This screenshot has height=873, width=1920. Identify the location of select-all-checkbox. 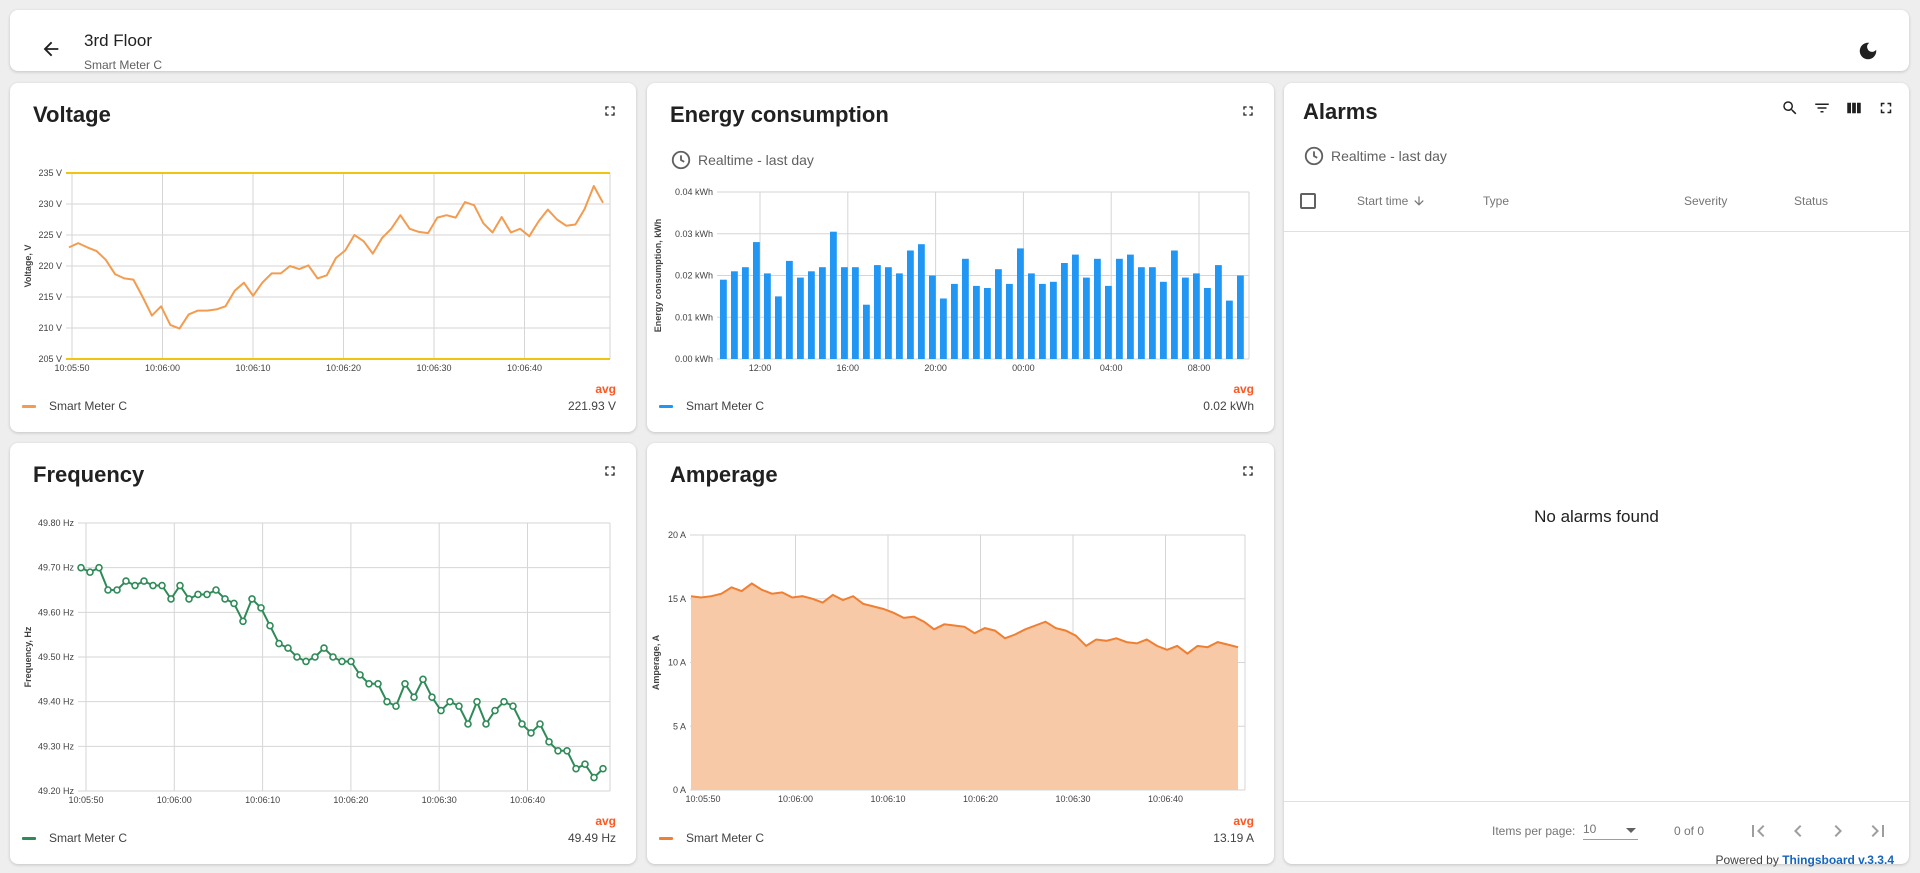
(1308, 201).